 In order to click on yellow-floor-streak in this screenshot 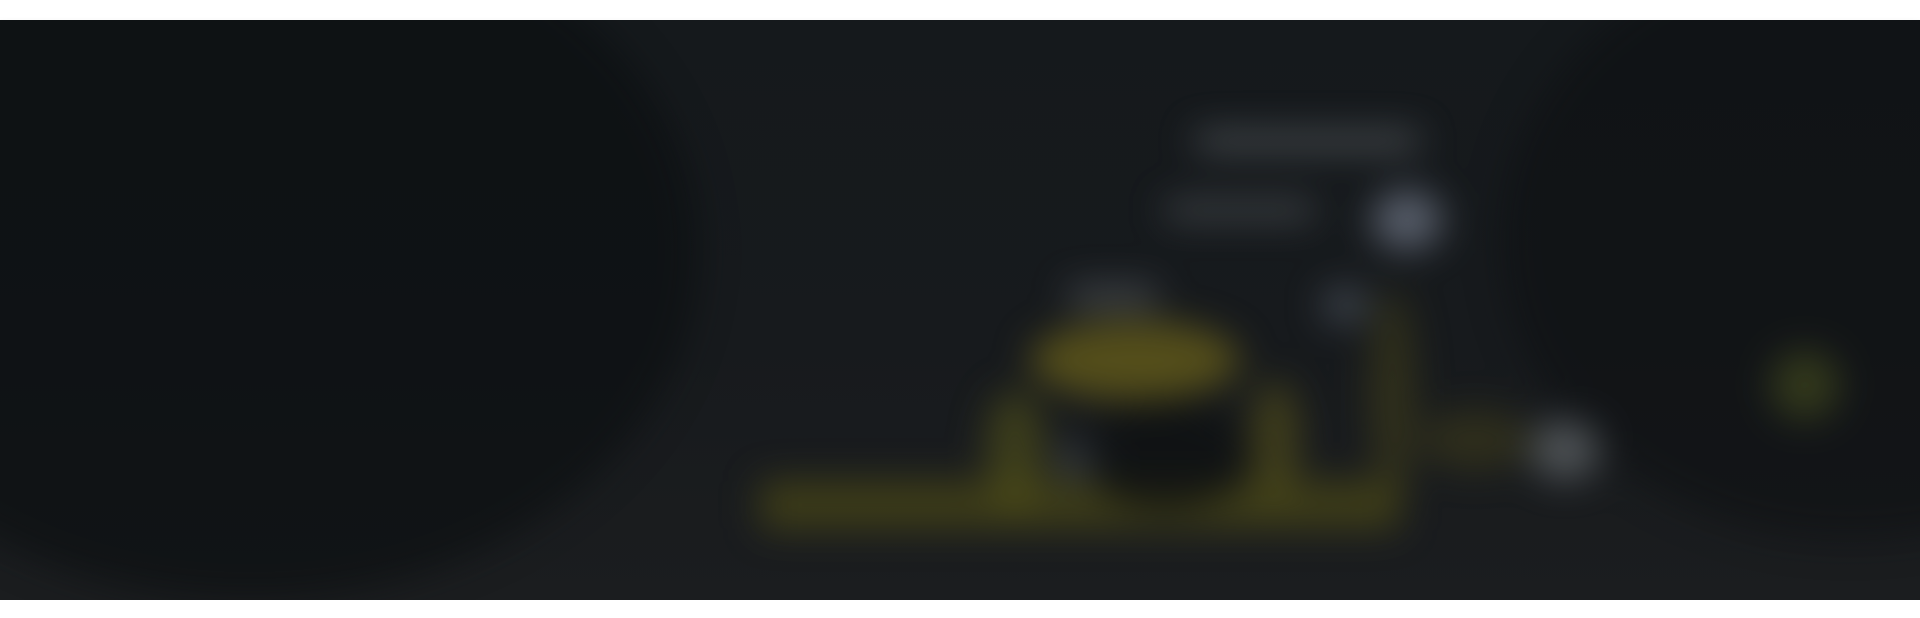, I will do `click(1080, 505)`.